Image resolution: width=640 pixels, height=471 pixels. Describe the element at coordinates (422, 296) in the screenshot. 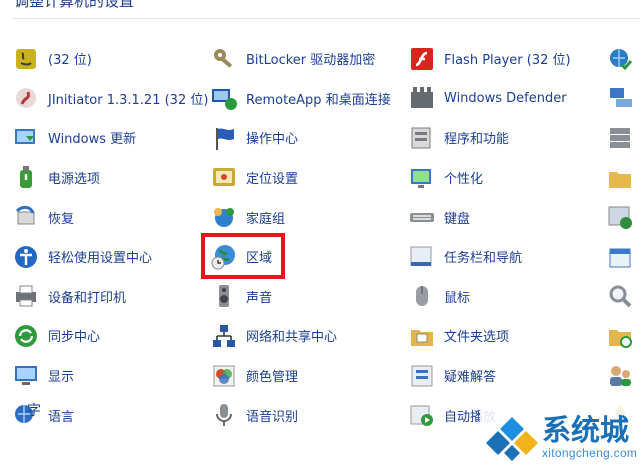

I see `mouse-icon` at that location.